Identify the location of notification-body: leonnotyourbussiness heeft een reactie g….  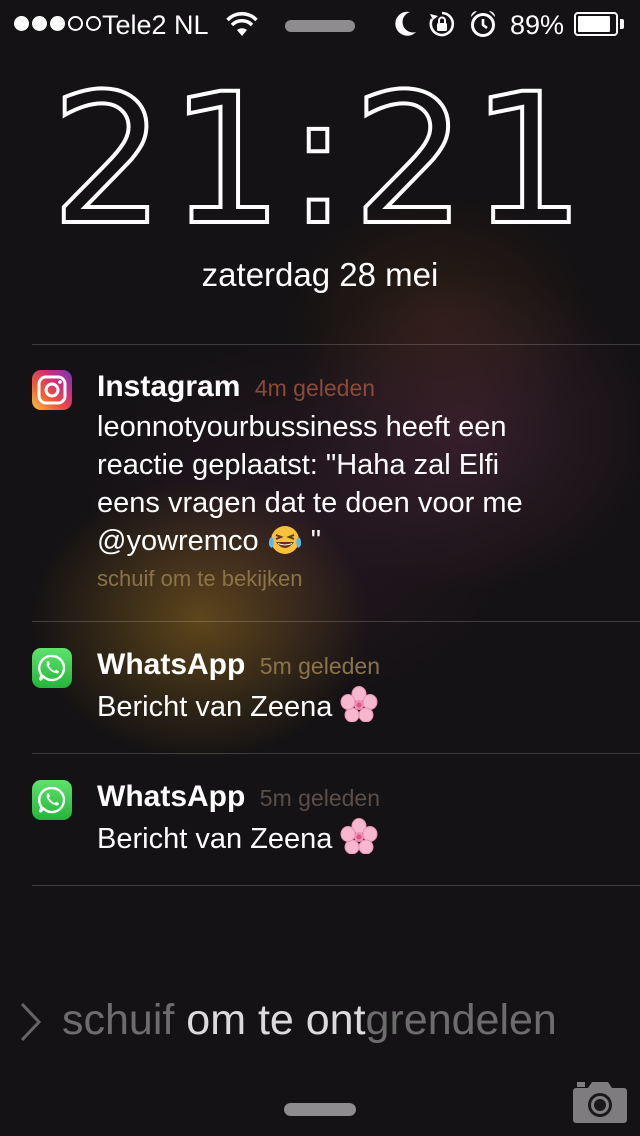
(357, 484).